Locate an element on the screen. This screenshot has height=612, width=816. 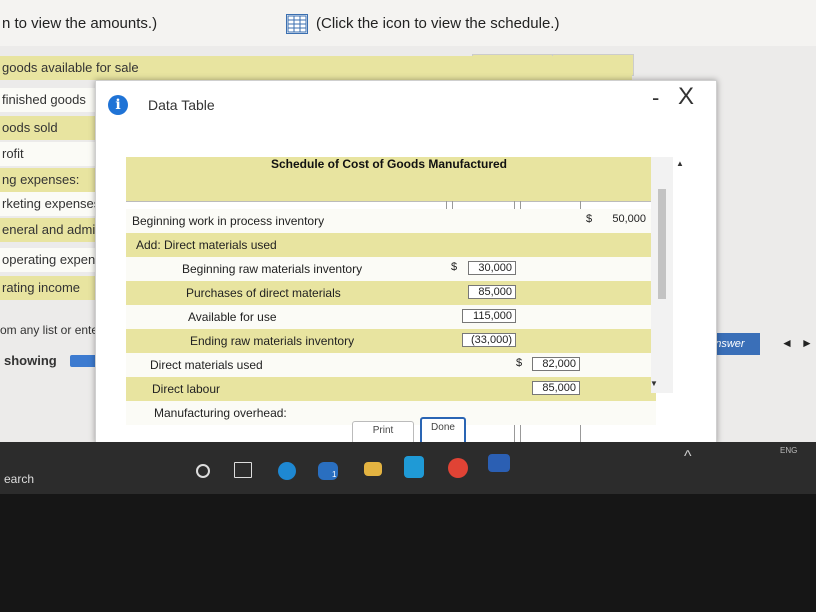
bg-row: operating expenses is located at coordinates (51, 260).